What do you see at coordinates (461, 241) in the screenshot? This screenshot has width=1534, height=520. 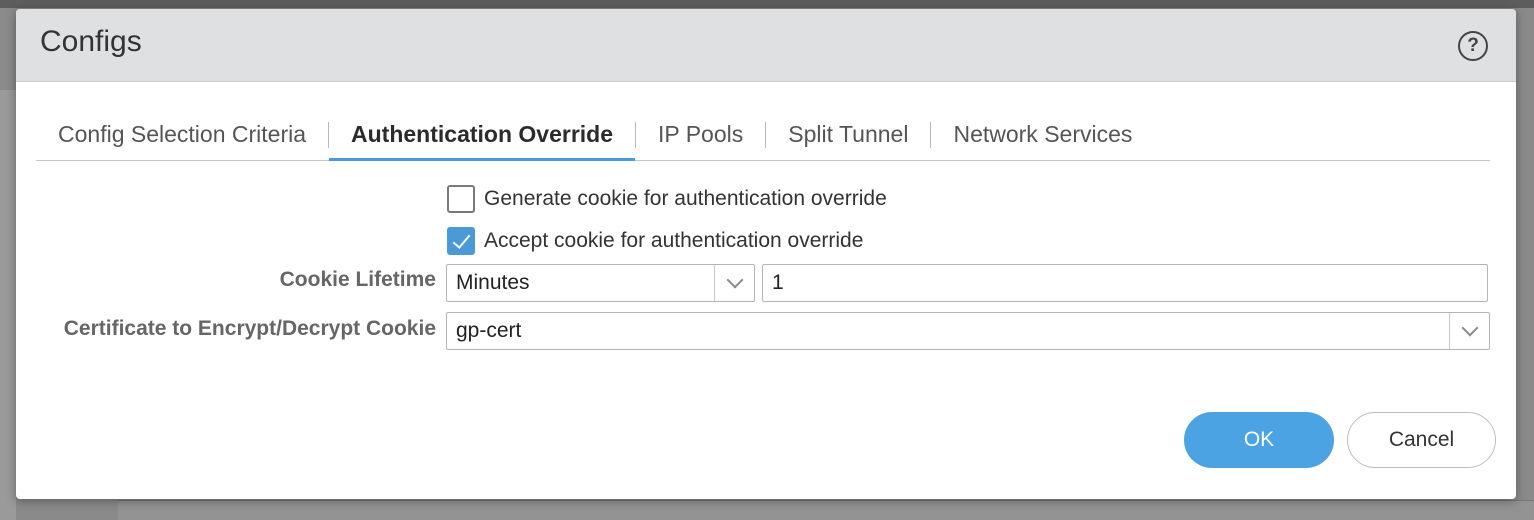 I see `accept-cookie-checkbox` at bounding box center [461, 241].